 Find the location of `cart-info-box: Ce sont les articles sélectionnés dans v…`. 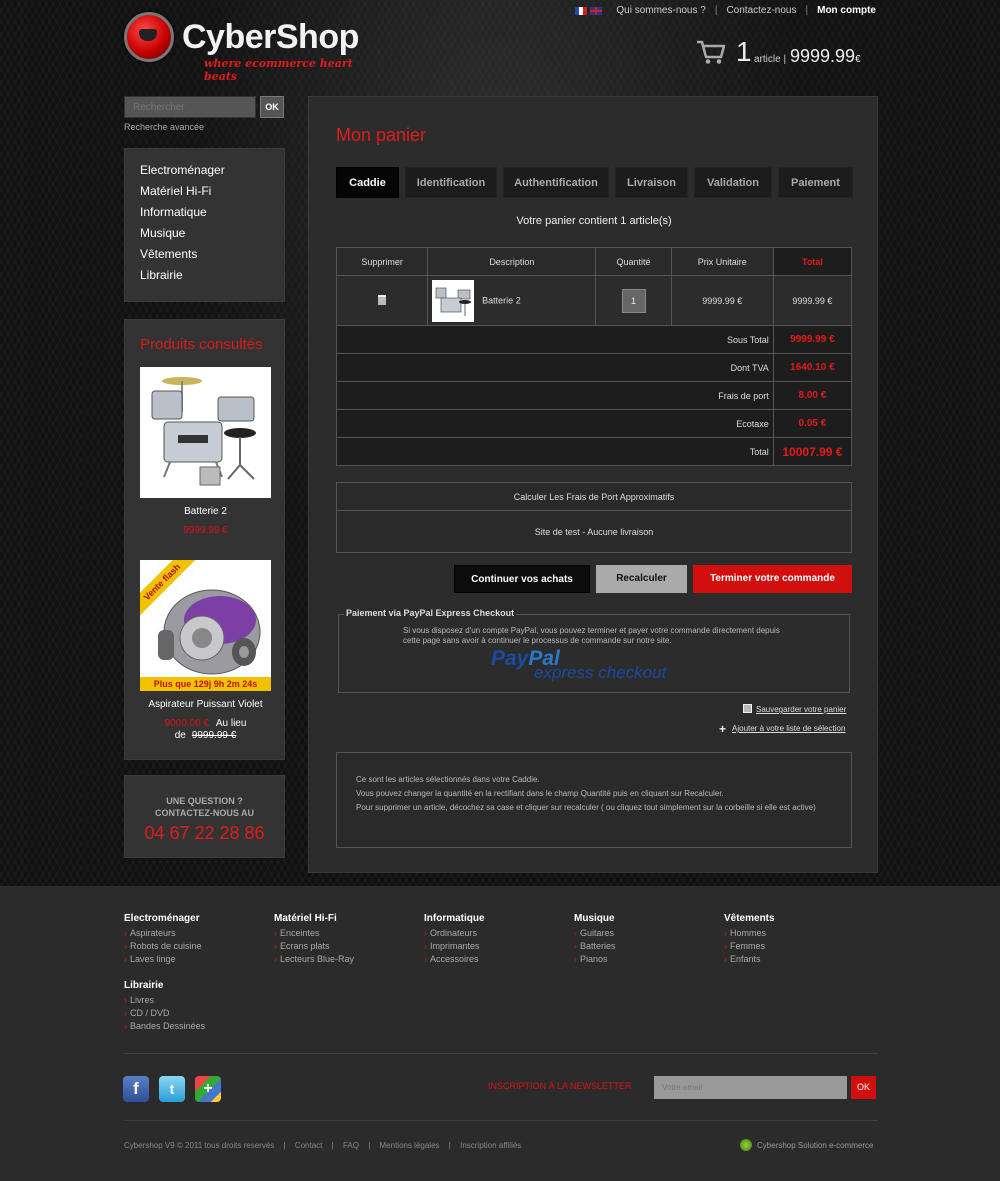

cart-info-box: Ce sont les articles sélectionnés dans v… is located at coordinates (594, 800).